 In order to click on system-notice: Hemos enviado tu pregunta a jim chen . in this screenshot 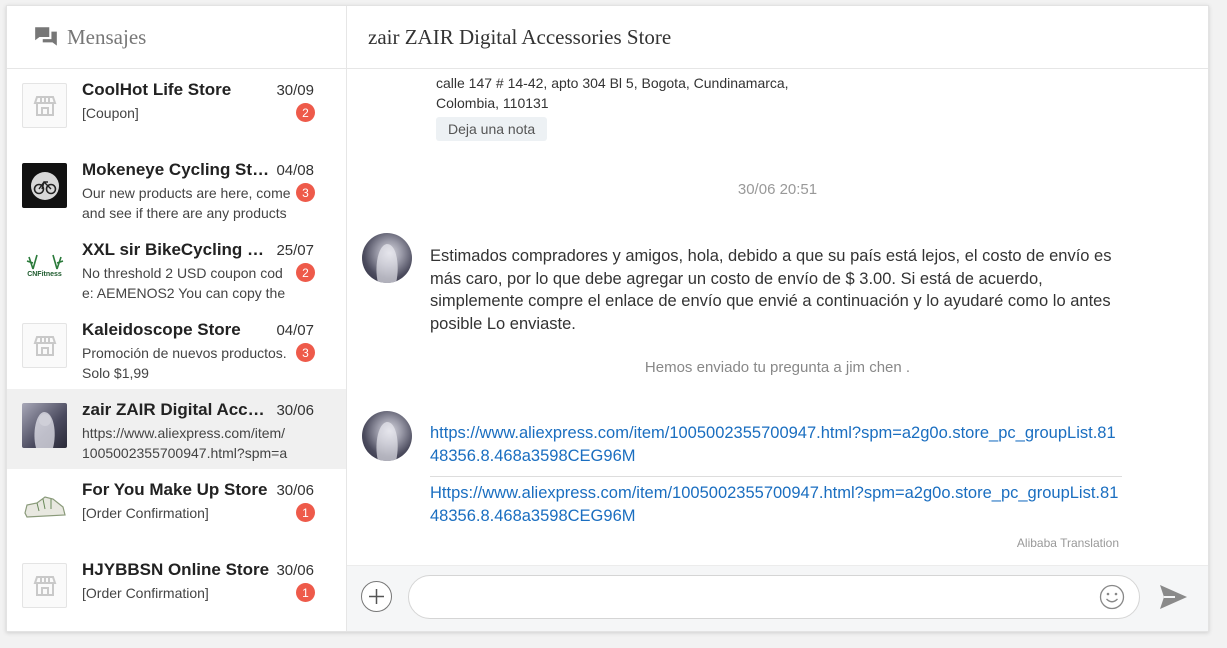, I will do `click(777, 367)`.